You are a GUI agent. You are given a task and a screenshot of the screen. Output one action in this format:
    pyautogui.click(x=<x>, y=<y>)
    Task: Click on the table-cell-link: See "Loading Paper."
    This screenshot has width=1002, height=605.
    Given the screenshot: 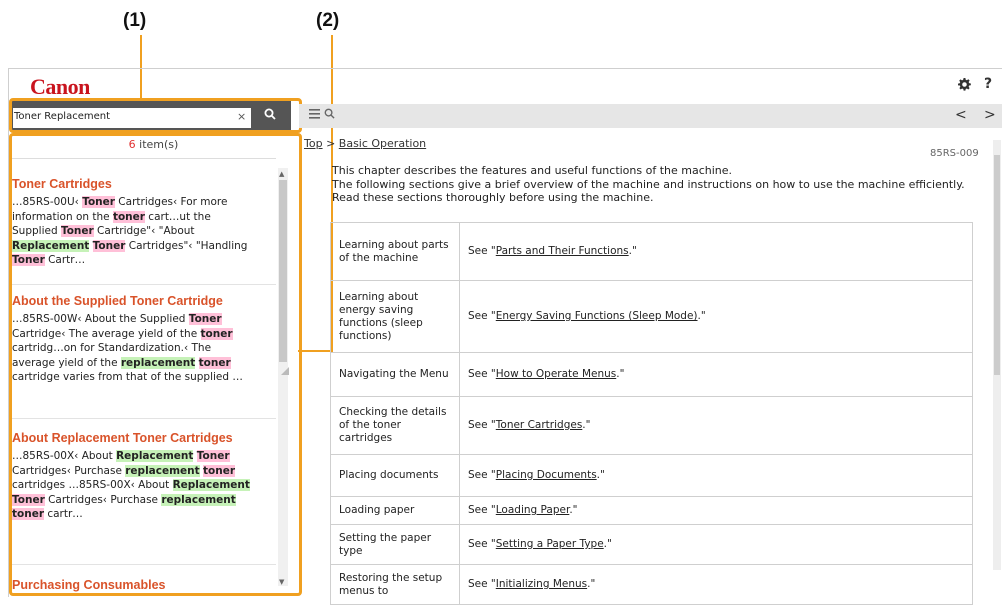 What is the action you would take?
    pyautogui.click(x=716, y=510)
    